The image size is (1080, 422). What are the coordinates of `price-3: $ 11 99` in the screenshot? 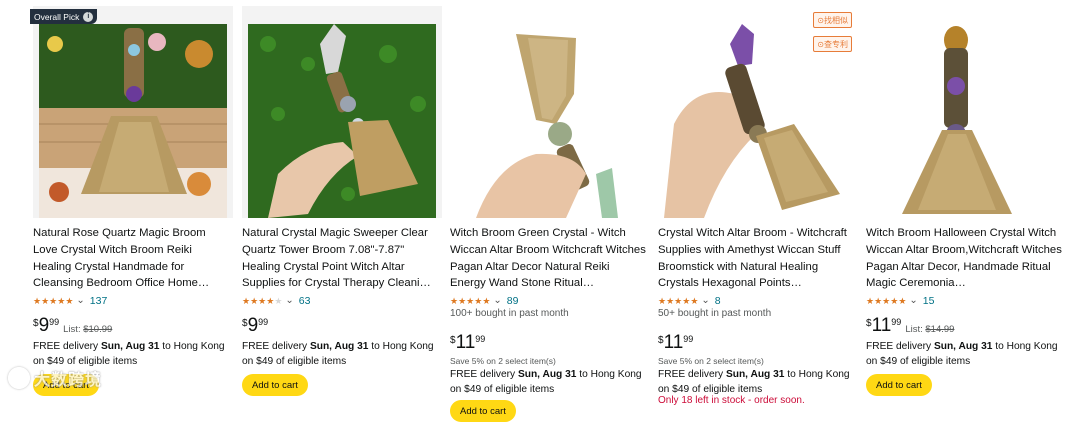 It's located at (467, 342).